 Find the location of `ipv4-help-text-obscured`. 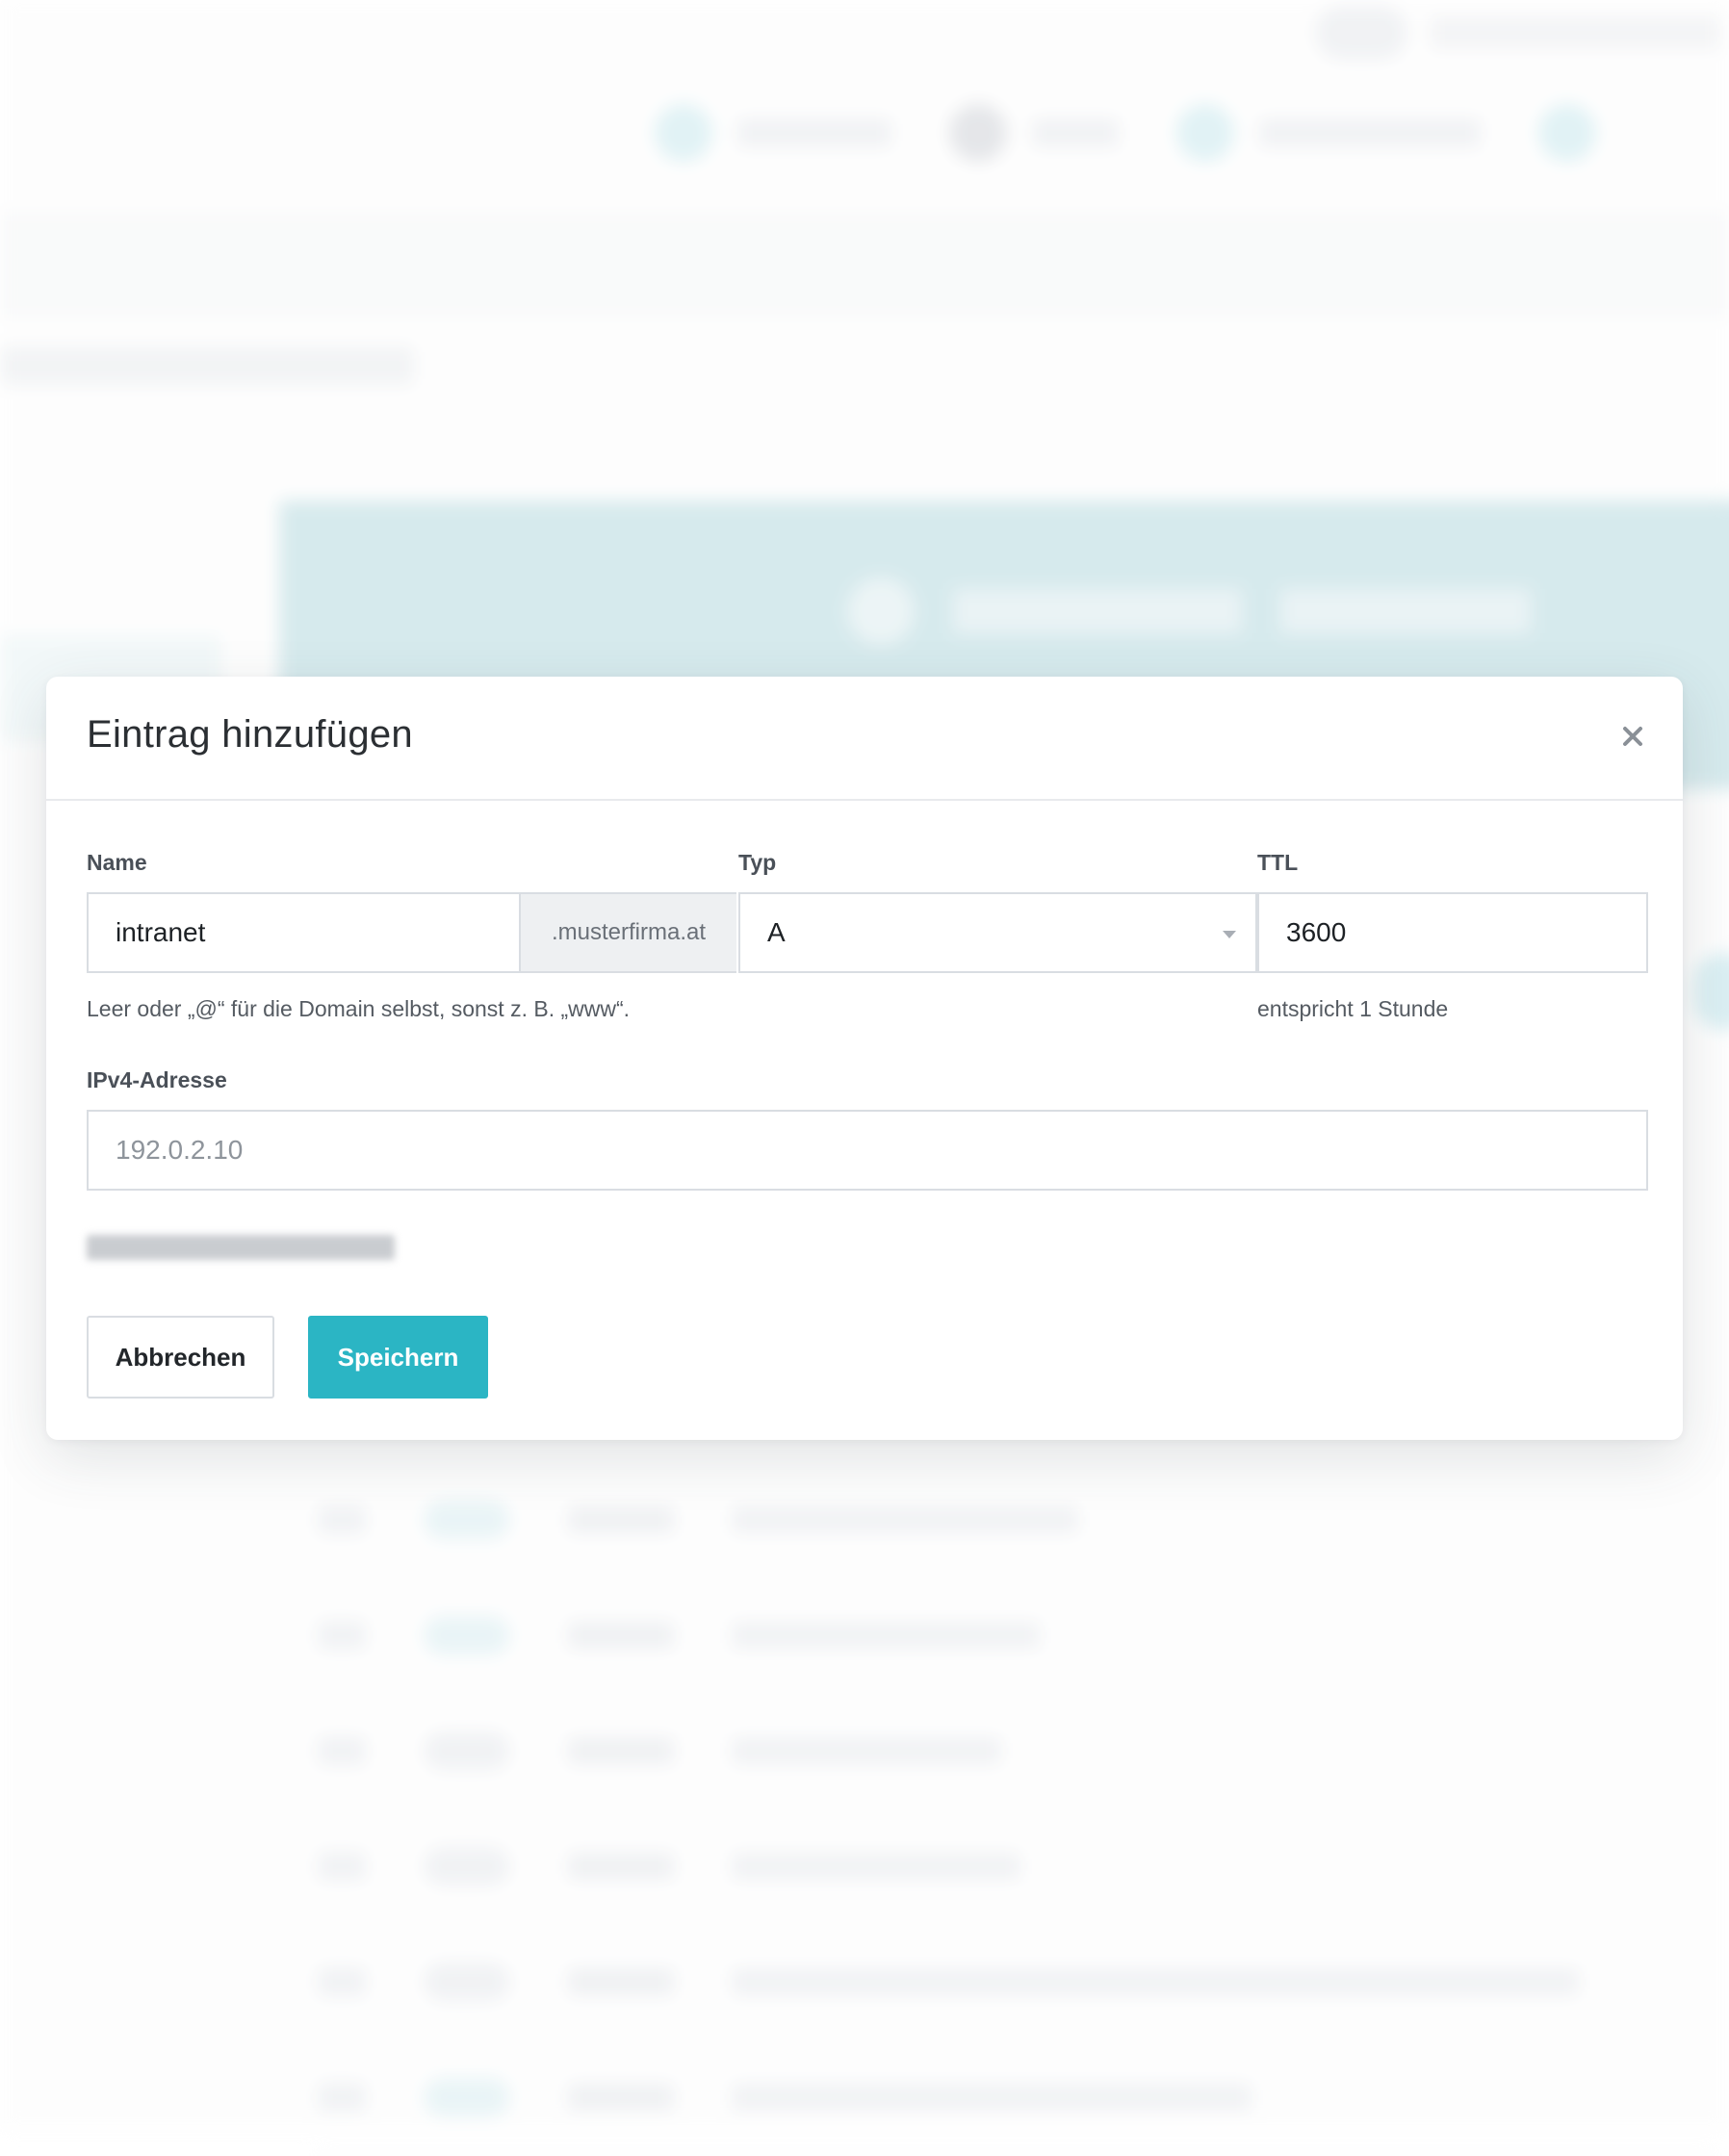

ipv4-help-text-obscured is located at coordinates (241, 1249).